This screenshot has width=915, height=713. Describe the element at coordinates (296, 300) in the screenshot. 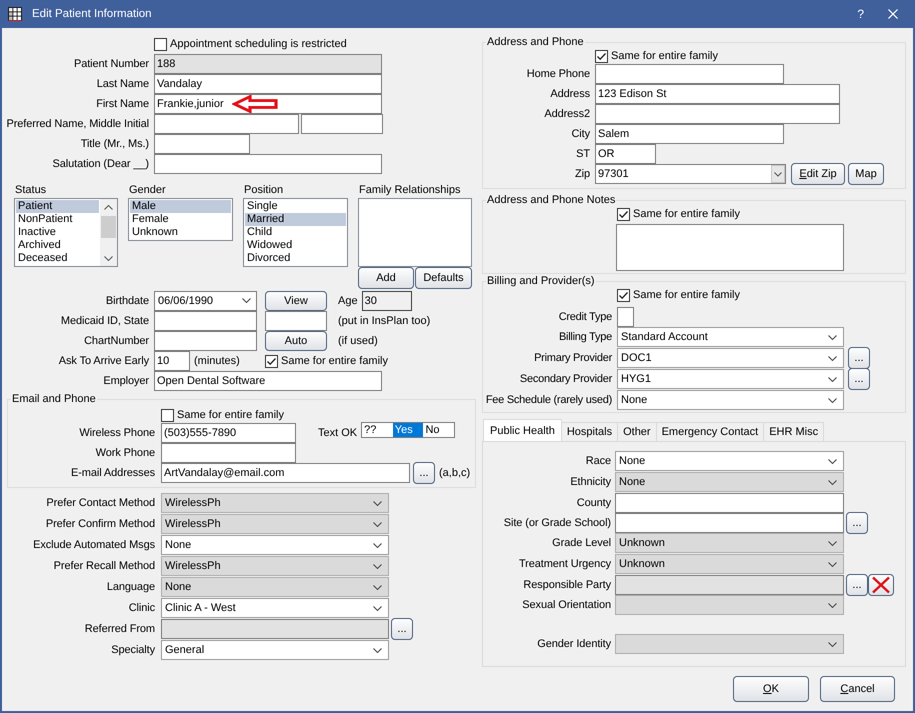

I see `push-button: View` at that location.